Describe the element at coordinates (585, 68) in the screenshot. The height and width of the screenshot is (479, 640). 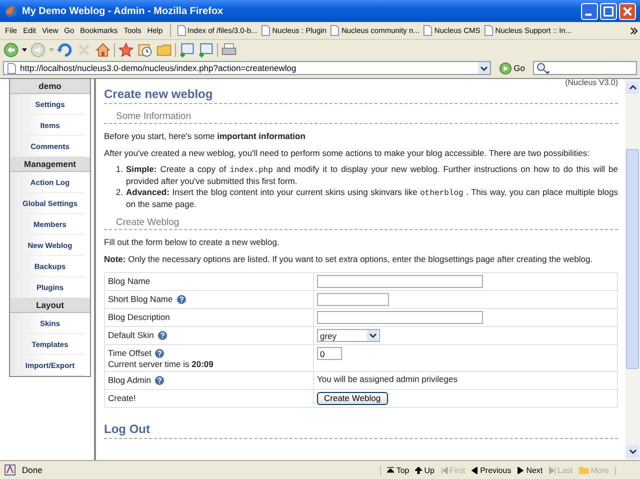
I see `search-field` at that location.